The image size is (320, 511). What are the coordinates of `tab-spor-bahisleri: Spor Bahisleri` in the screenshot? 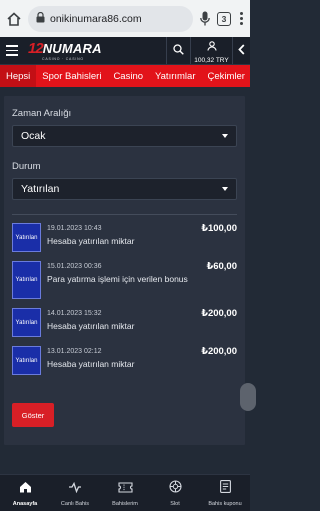 It's located at (71, 76).